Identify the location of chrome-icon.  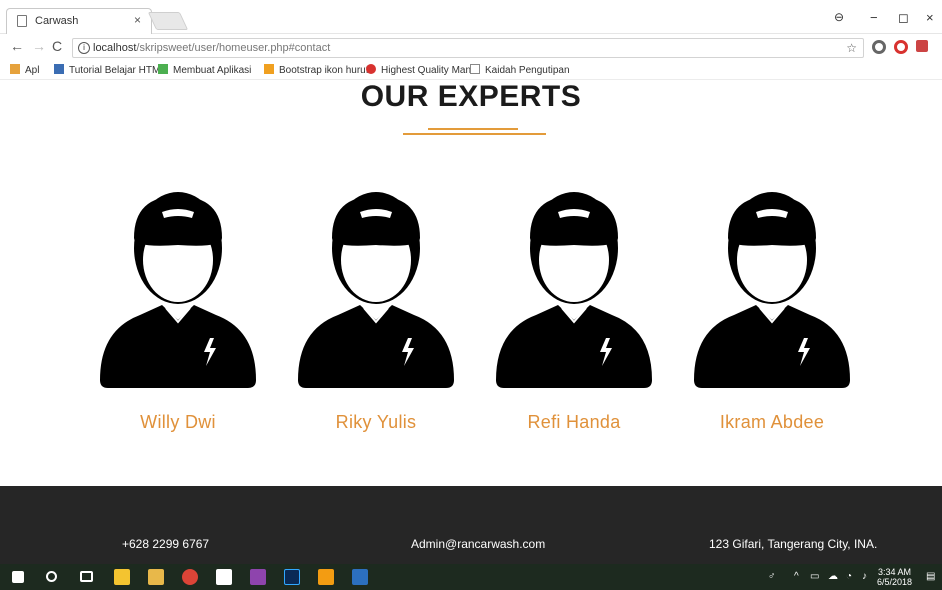
(190, 577).